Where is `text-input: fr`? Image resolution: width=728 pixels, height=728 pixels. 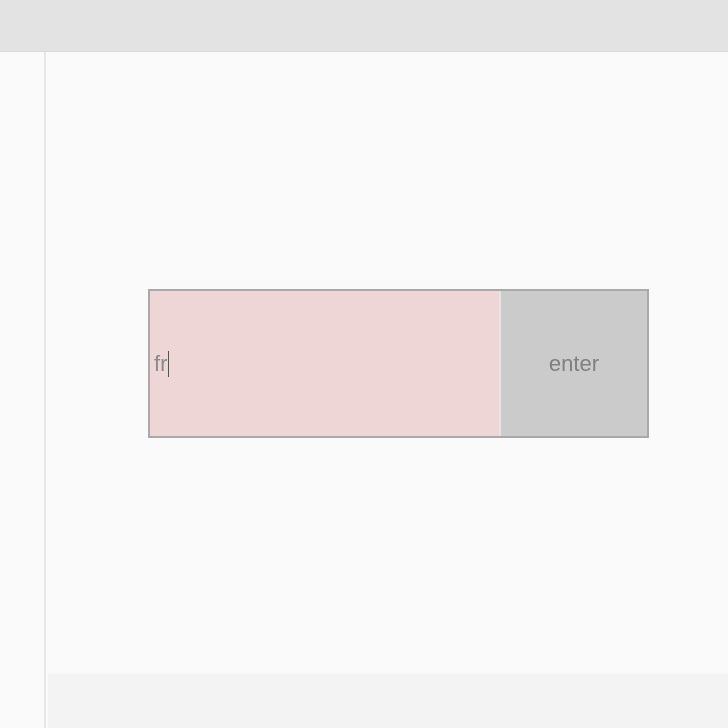 text-input: fr is located at coordinates (324, 363).